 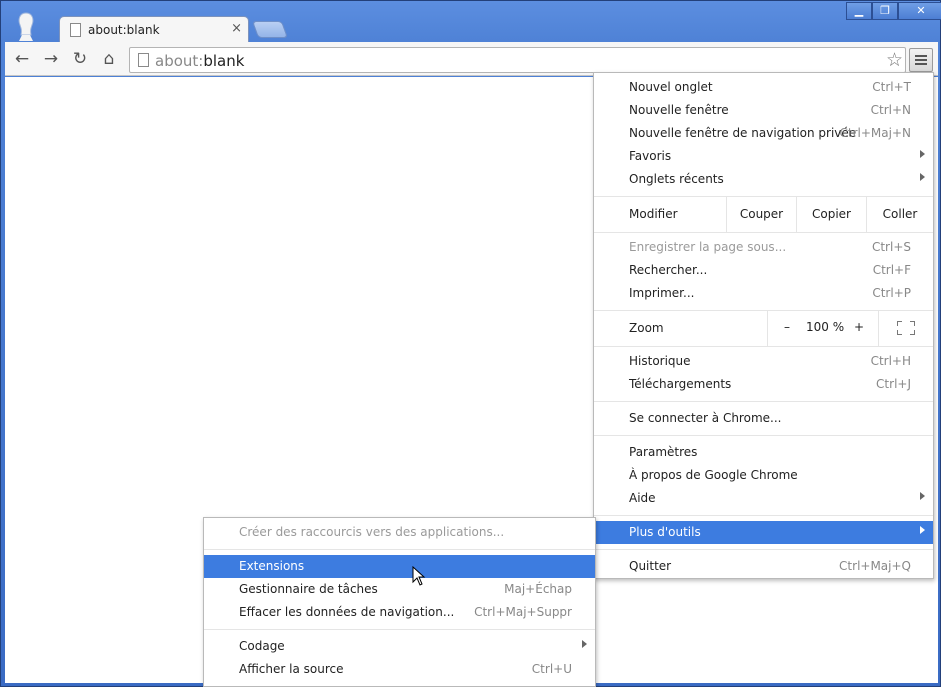 I want to click on submenu-item-encoding: Codage, so click(x=399, y=646).